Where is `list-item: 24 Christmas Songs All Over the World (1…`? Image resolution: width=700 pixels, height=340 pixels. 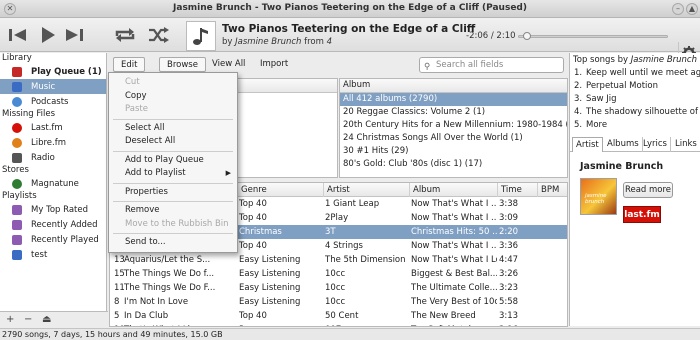
list-item: 24 Christmas Songs All Over the World (1… is located at coordinates (453, 138).